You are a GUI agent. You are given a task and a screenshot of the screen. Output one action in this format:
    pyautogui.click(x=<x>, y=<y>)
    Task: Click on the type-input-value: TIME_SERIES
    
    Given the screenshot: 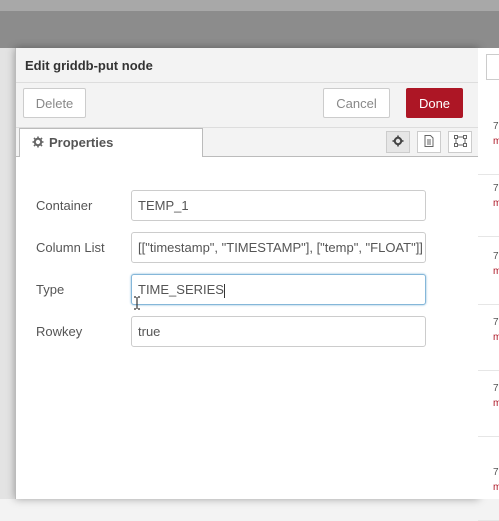 What is the action you would take?
    pyautogui.click(x=181, y=289)
    